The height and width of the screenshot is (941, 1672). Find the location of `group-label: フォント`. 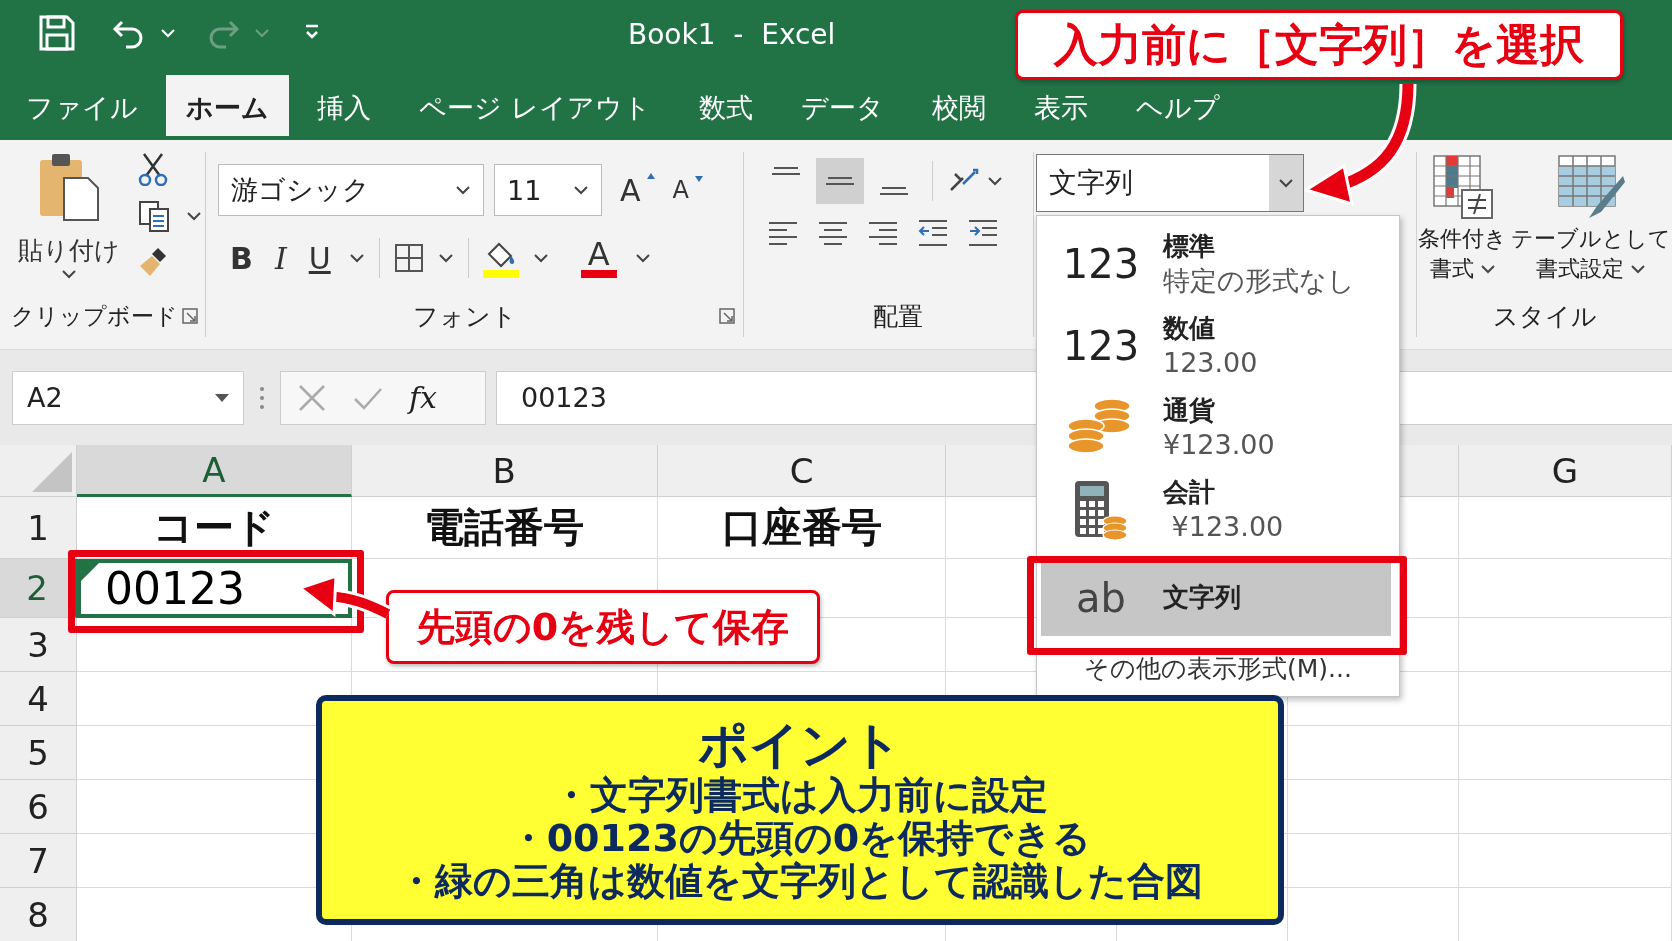

group-label: フォント is located at coordinates (464, 316).